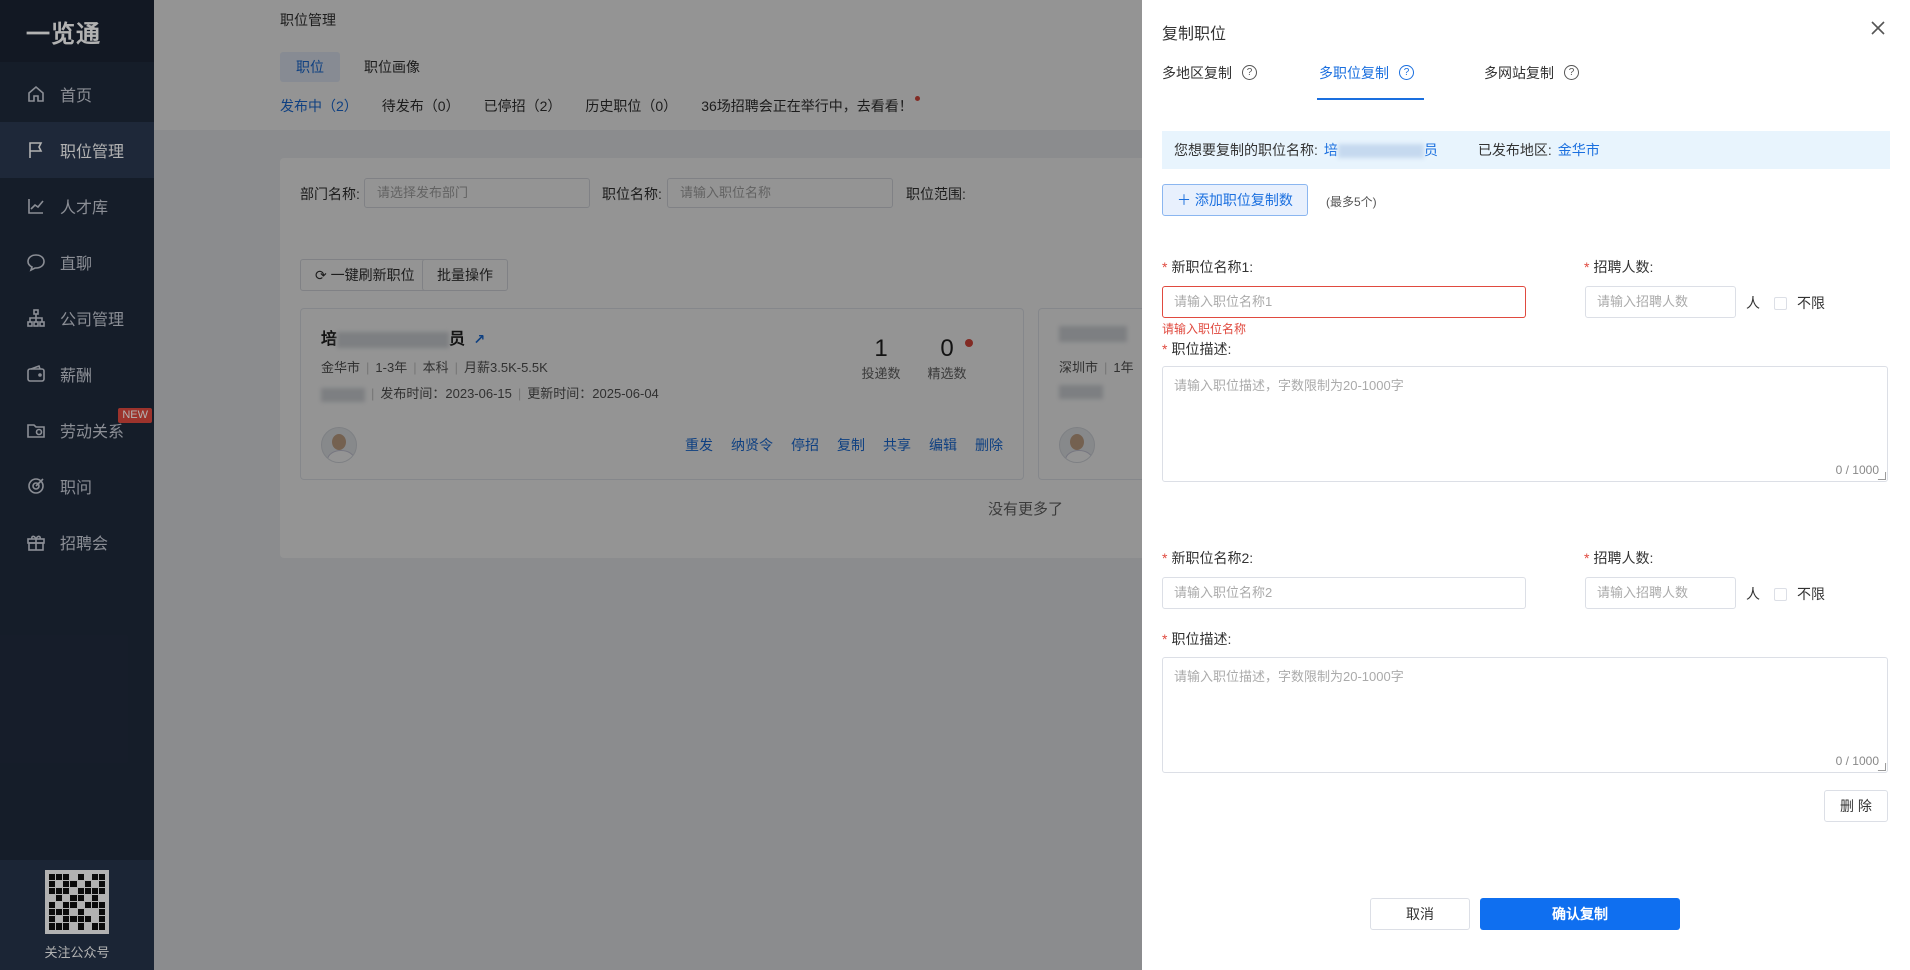  What do you see at coordinates (1344, 593) in the screenshot?
I see `new-job-name-input-2: 请输入职位名称2` at bounding box center [1344, 593].